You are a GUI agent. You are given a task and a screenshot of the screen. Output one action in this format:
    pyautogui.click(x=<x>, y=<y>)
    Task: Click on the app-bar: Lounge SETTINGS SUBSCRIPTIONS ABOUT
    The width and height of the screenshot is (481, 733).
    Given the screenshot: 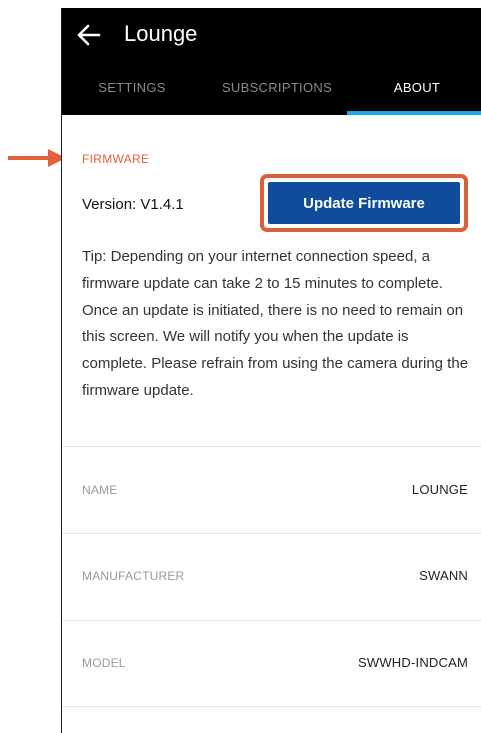 What is the action you would take?
    pyautogui.click(x=271, y=61)
    